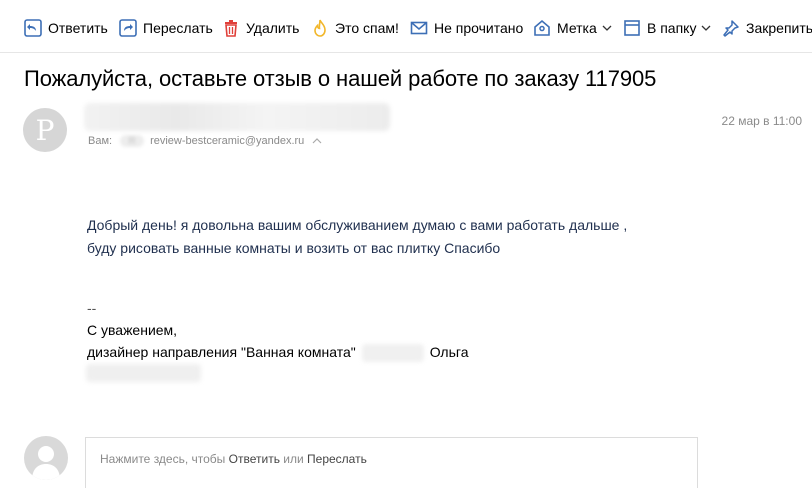 This screenshot has width=812, height=488. I want to click on sender-avatar-letter: Р, so click(45, 130).